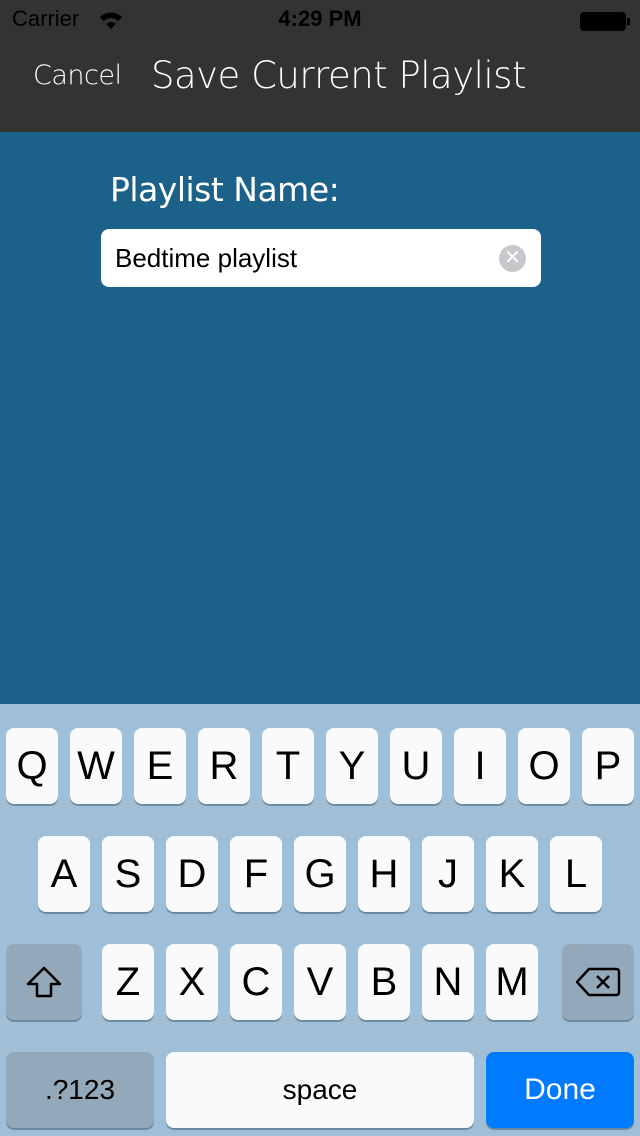 The image size is (640, 1136). I want to click on key-l: L, so click(576, 874).